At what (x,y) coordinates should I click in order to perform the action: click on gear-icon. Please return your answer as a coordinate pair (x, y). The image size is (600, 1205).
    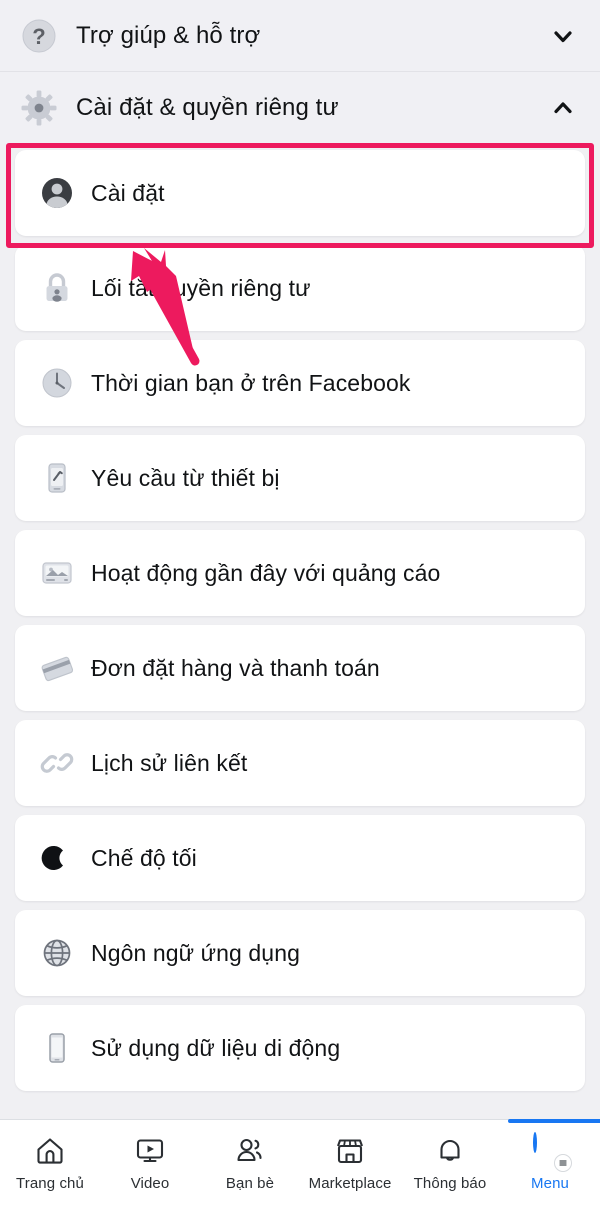
    Looking at the image, I should click on (39, 108).